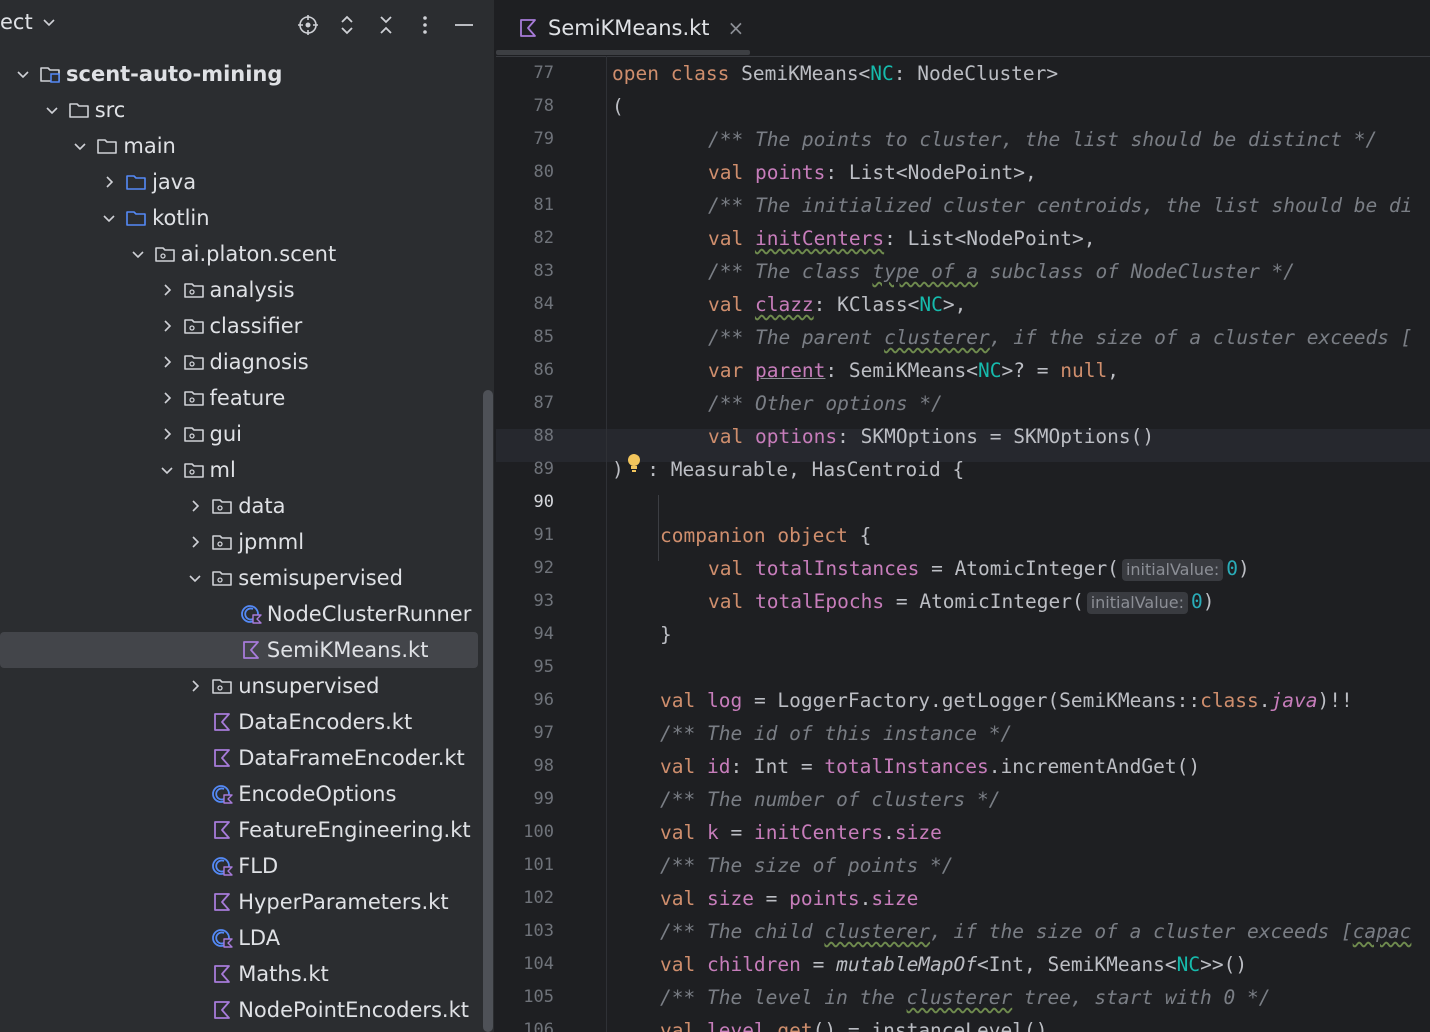 Image resolution: width=1430 pixels, height=1032 pixels. I want to click on tree-item-label: gui, so click(225, 434).